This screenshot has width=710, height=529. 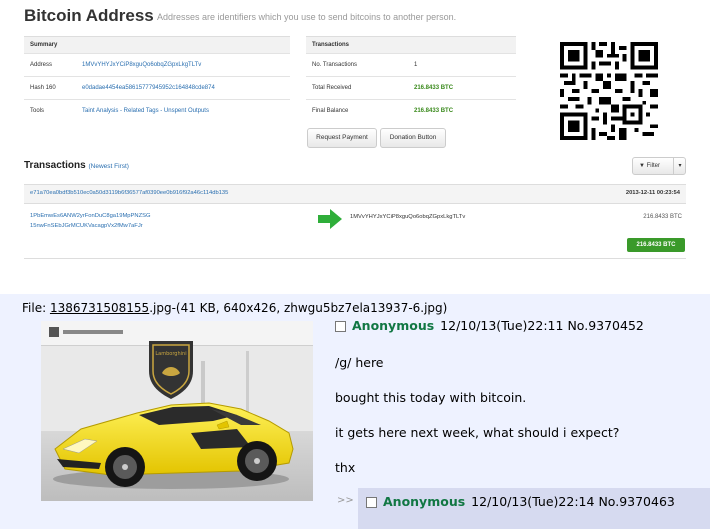 I want to click on tx-input-address: 15nwFnSEbJGrMCUKVacagpVx2fMw7aFJr, so click(x=90, y=226).